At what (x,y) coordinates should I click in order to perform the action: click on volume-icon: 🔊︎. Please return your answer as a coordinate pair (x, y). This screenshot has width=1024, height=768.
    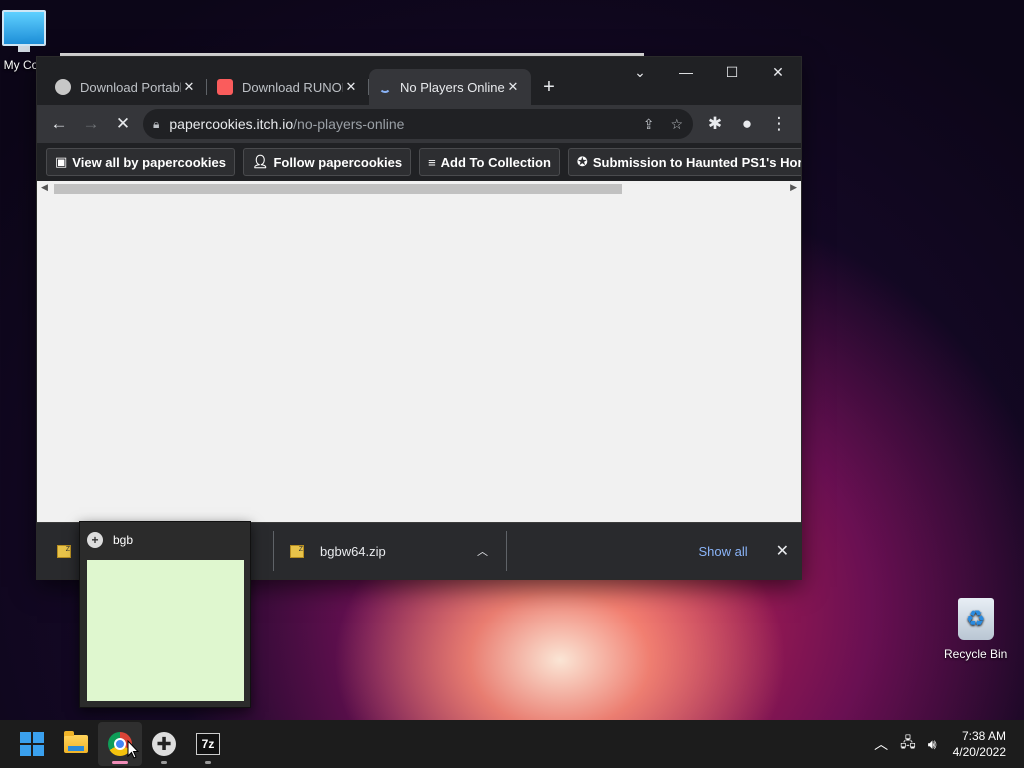
    Looking at the image, I should click on (932, 744).